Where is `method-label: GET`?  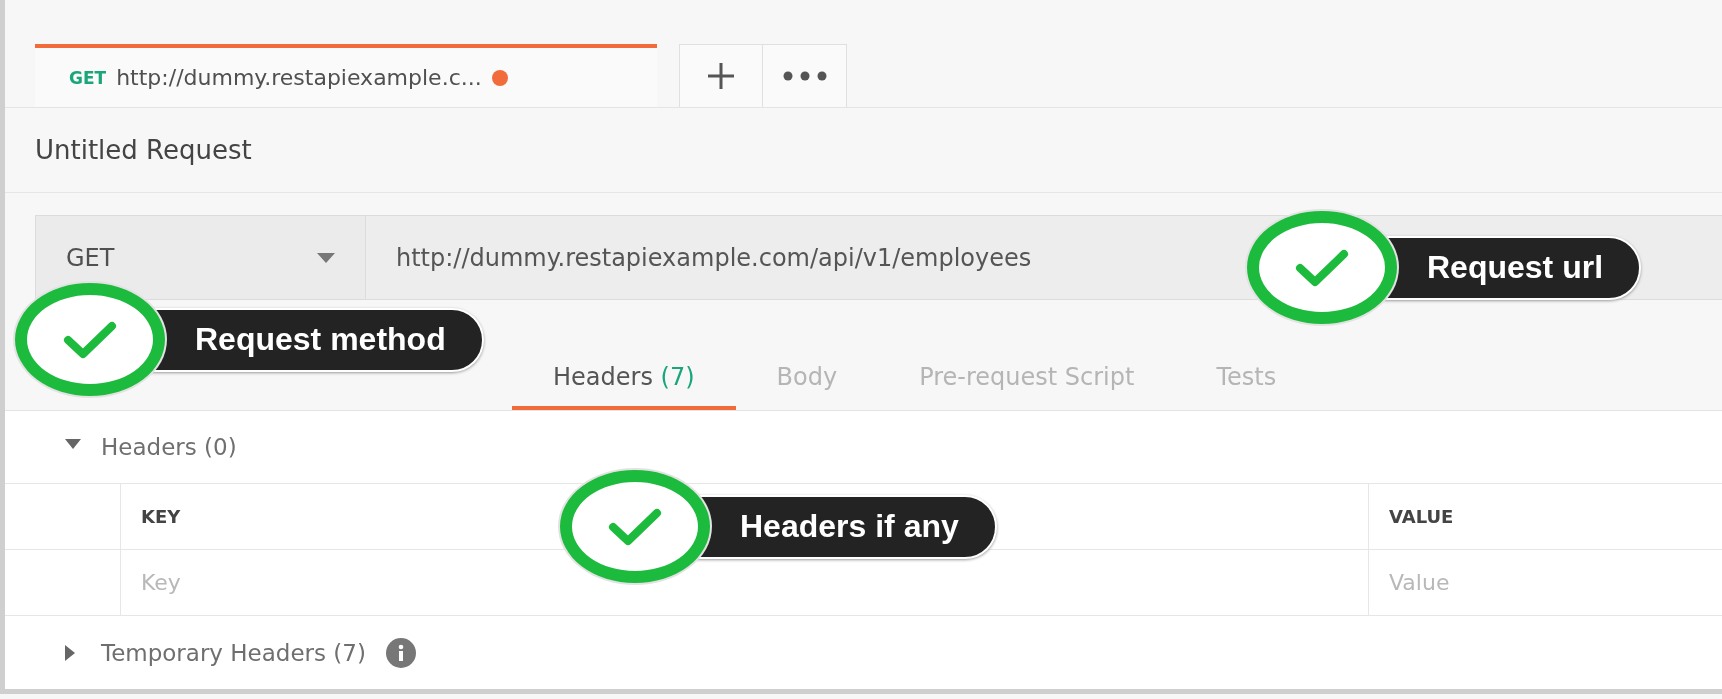
method-label: GET is located at coordinates (88, 77).